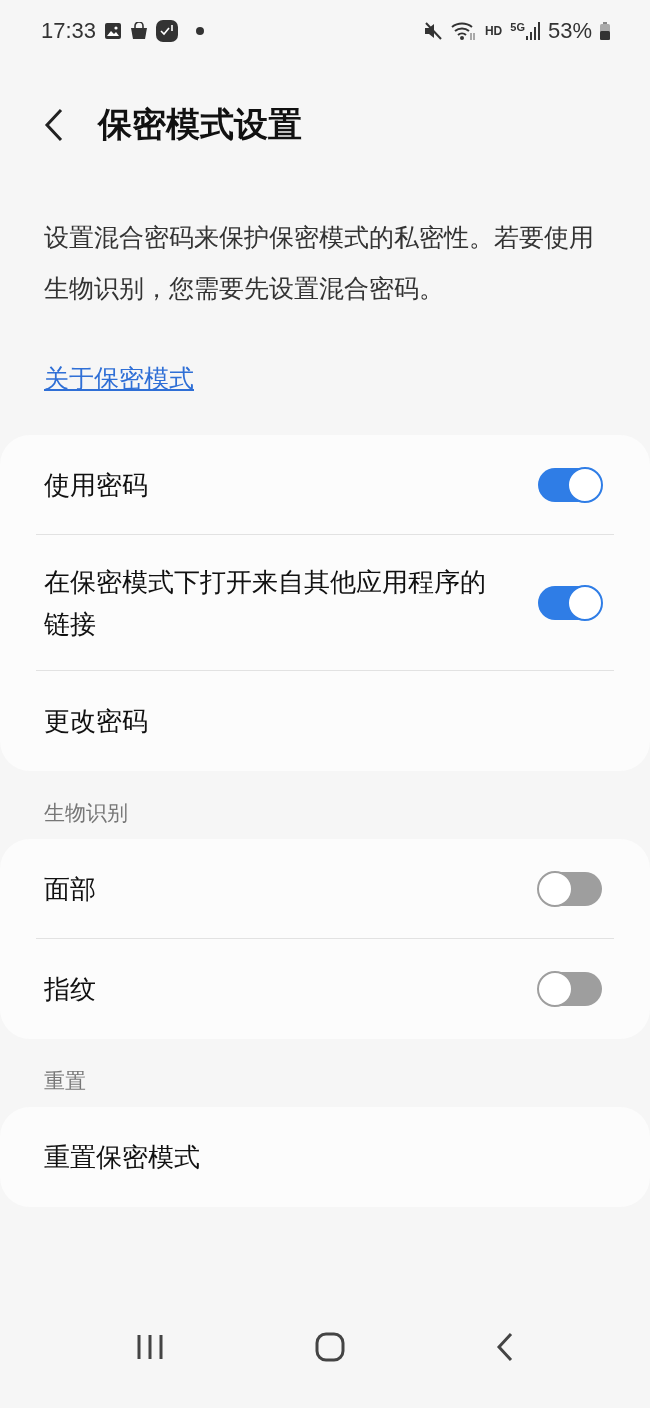 This screenshot has height=1408, width=650. What do you see at coordinates (149, 1347) in the screenshot?
I see `recents-icon` at bounding box center [149, 1347].